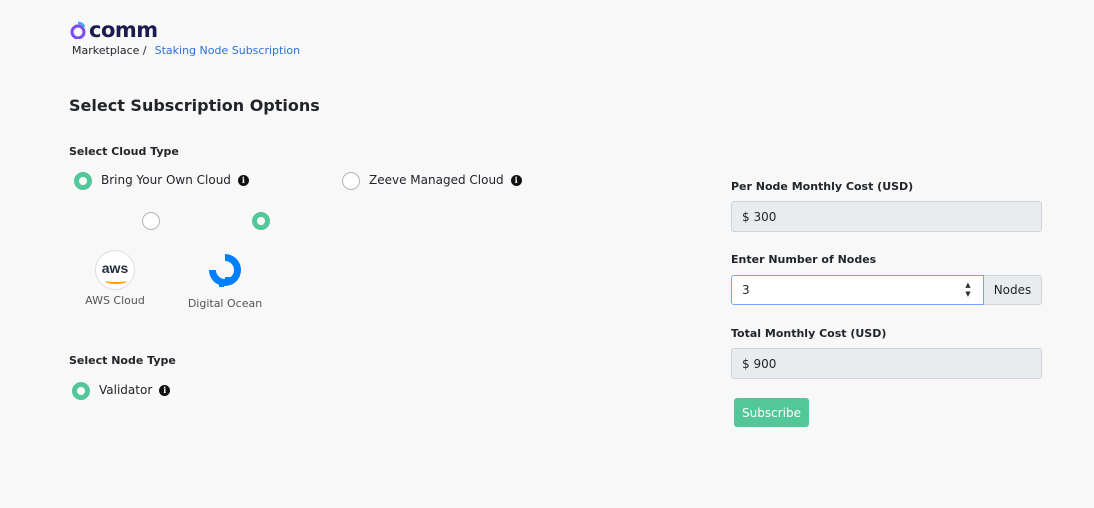  I want to click on digital-ocean-logo-icon, so click(225, 270).